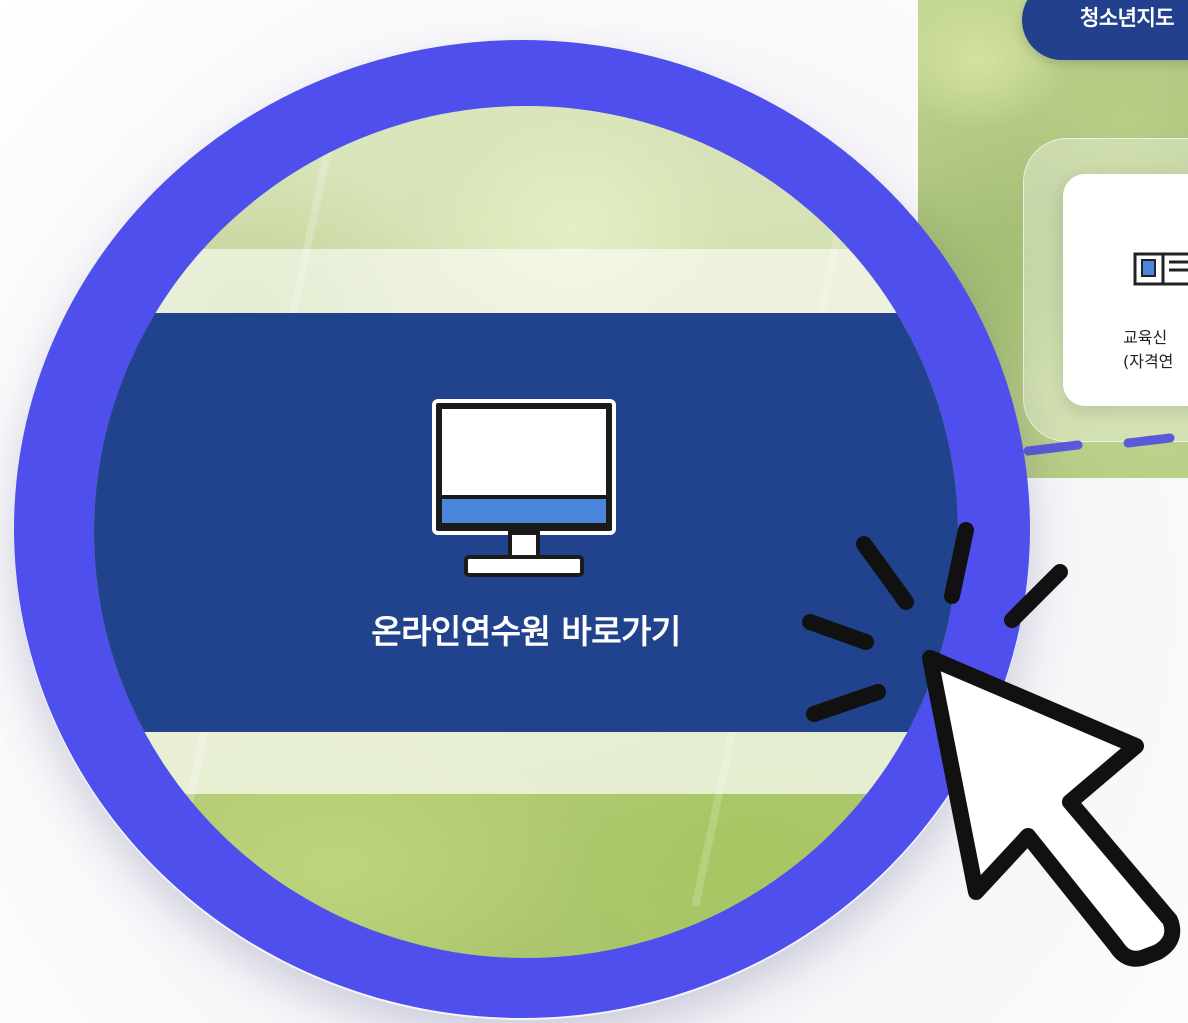 This screenshot has height=1023, width=1188. What do you see at coordinates (524, 488) in the screenshot?
I see `monitor-icon` at bounding box center [524, 488].